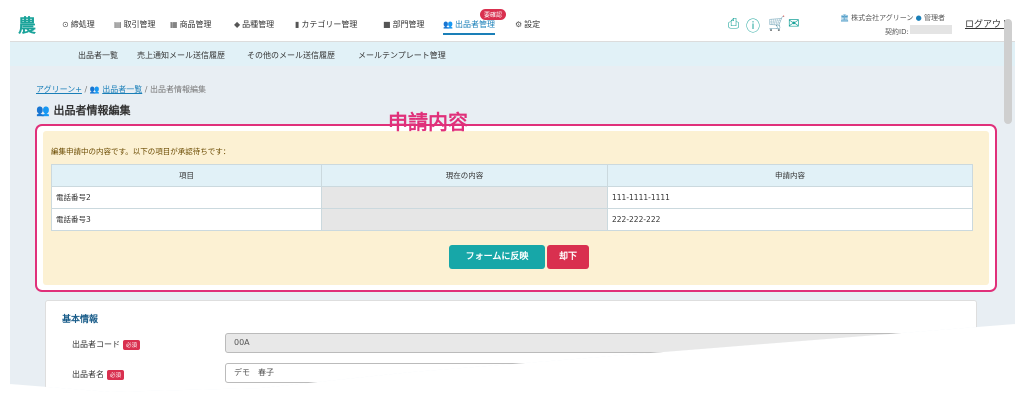  I want to click on tag-icon: ◆, so click(237, 24).